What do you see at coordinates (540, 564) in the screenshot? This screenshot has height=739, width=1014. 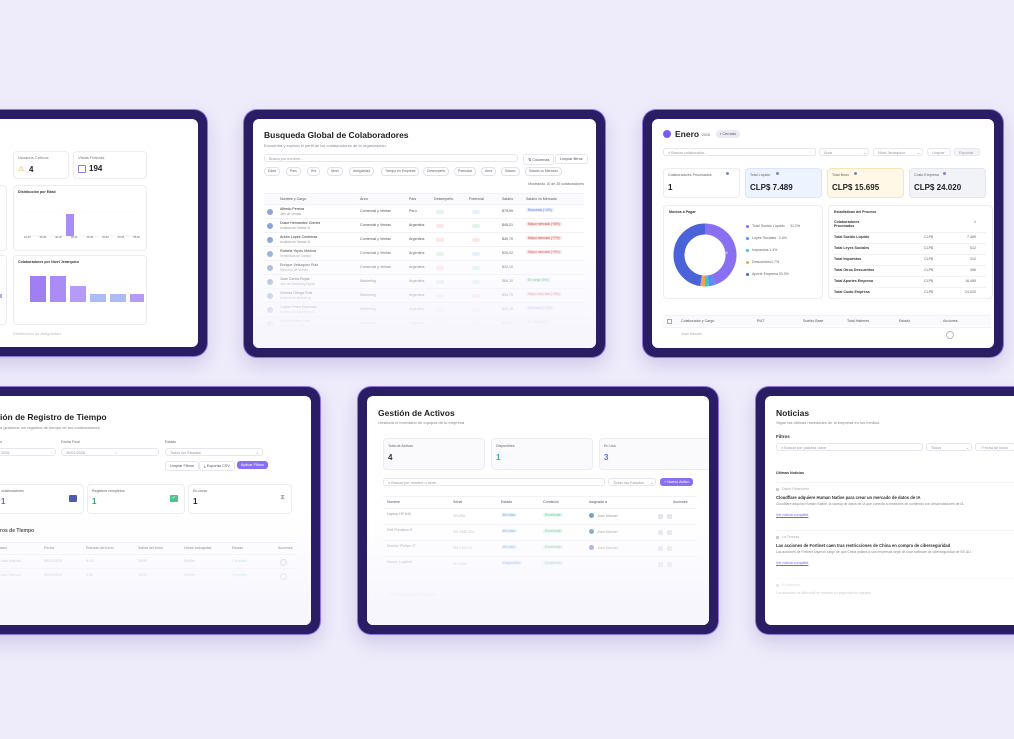 I see `table-row: Mouse Logitech SN-3392 Disponible Excelente` at bounding box center [540, 564].